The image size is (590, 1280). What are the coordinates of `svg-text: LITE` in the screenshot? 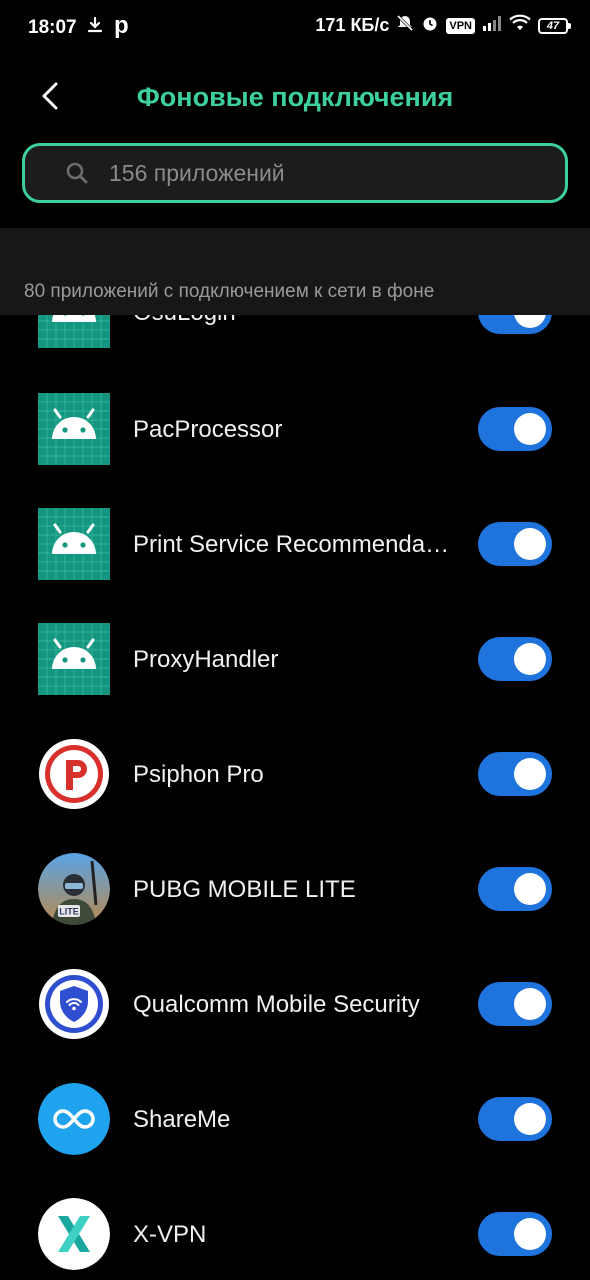 It's located at (69, 912).